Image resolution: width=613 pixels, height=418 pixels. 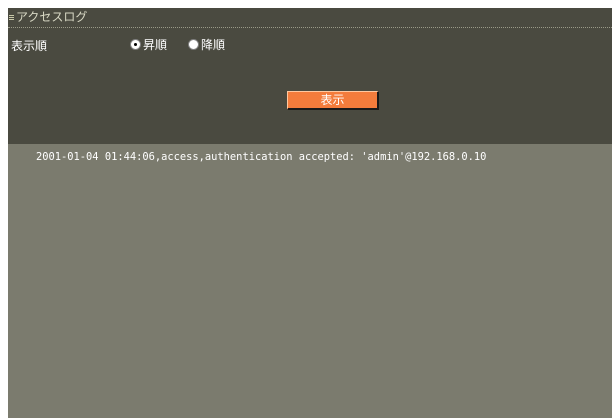 What do you see at coordinates (52, 17) in the screenshot?
I see `page-title: アクセスログ` at bounding box center [52, 17].